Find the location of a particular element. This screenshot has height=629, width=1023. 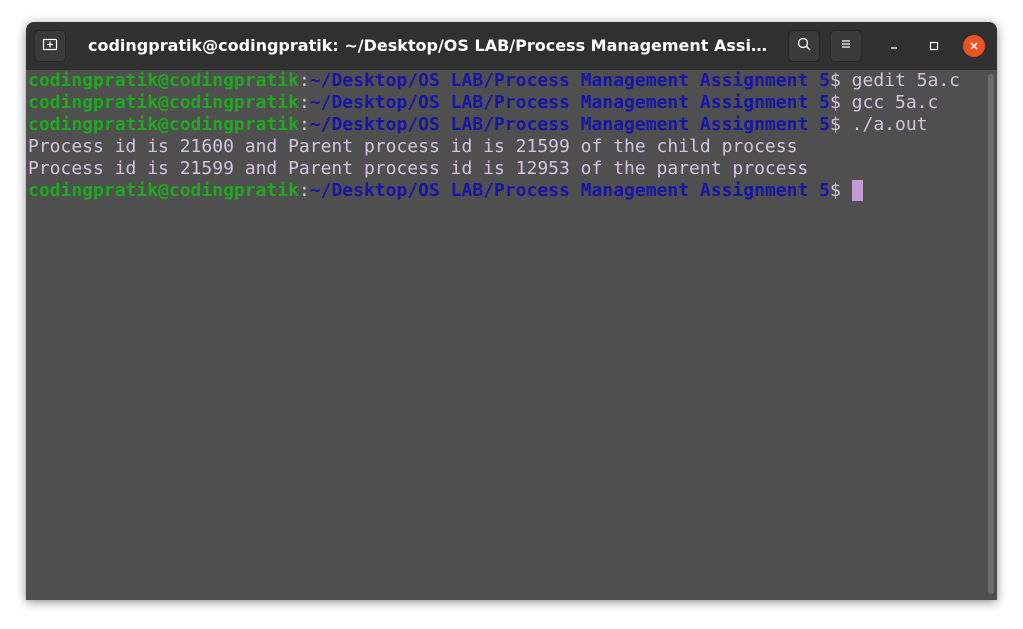

close-icon is located at coordinates (974, 46).